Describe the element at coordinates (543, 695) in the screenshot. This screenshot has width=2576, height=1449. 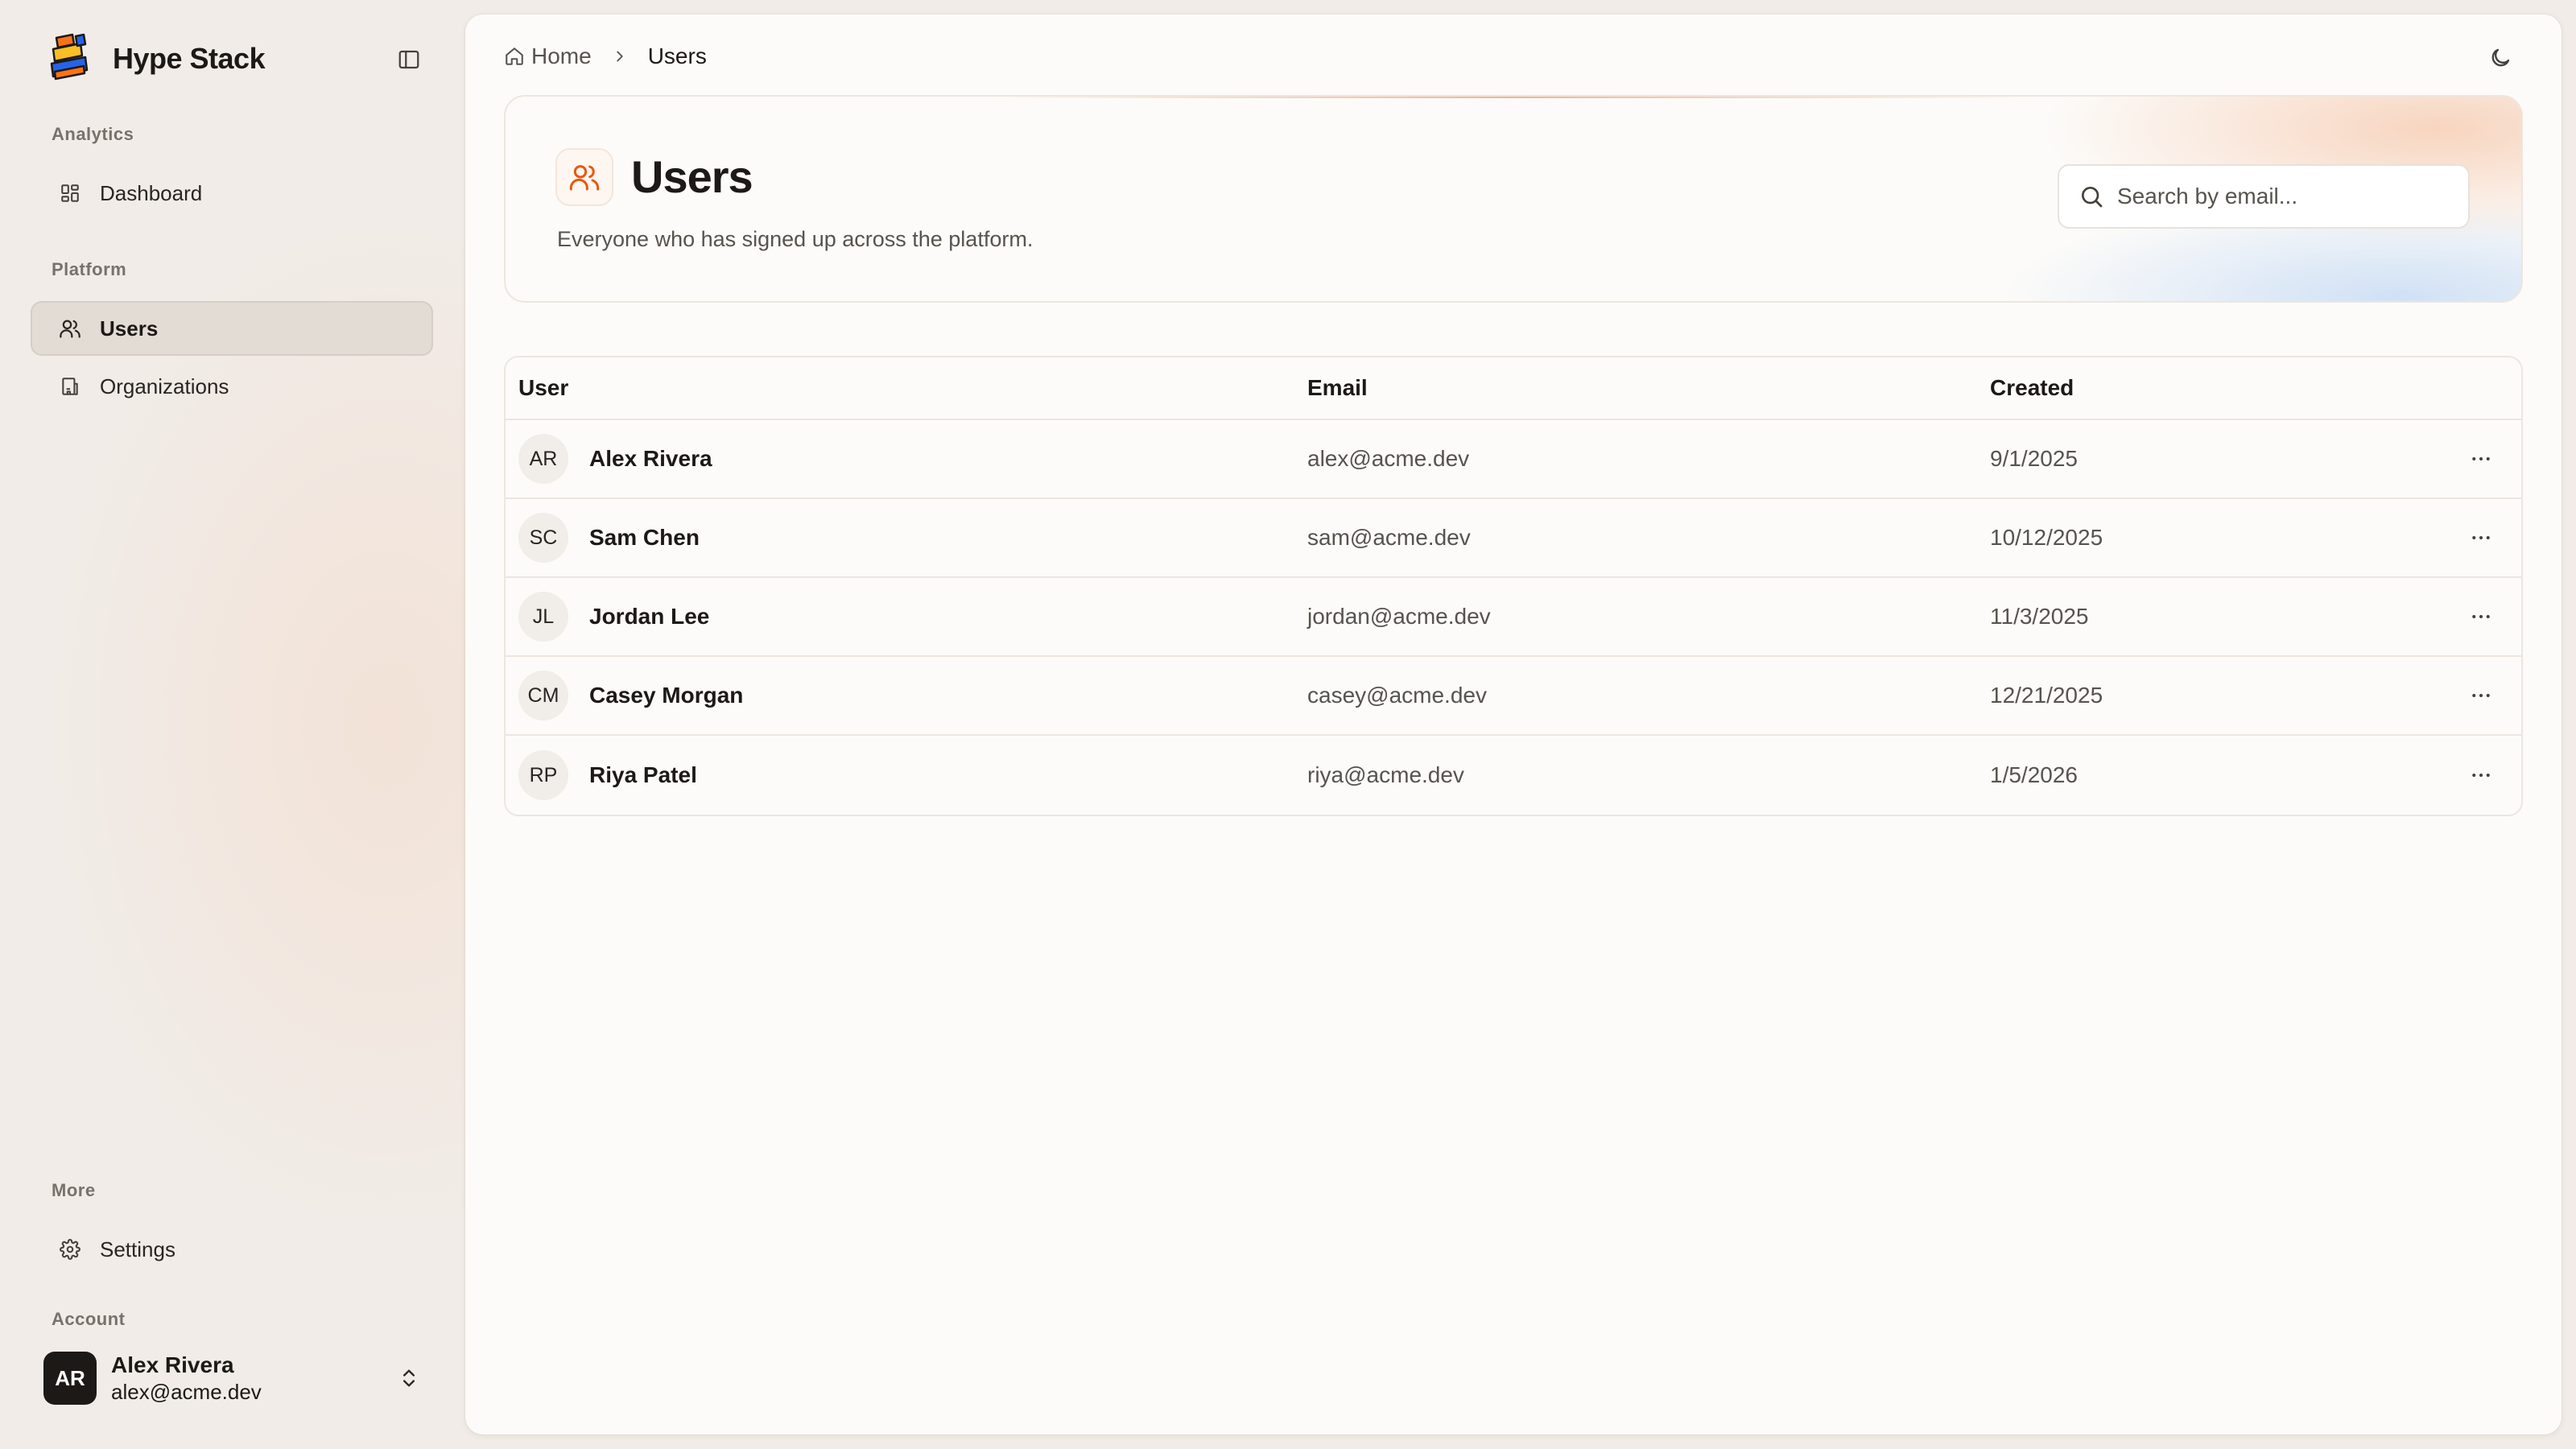
I see `avatar: CM` at that location.